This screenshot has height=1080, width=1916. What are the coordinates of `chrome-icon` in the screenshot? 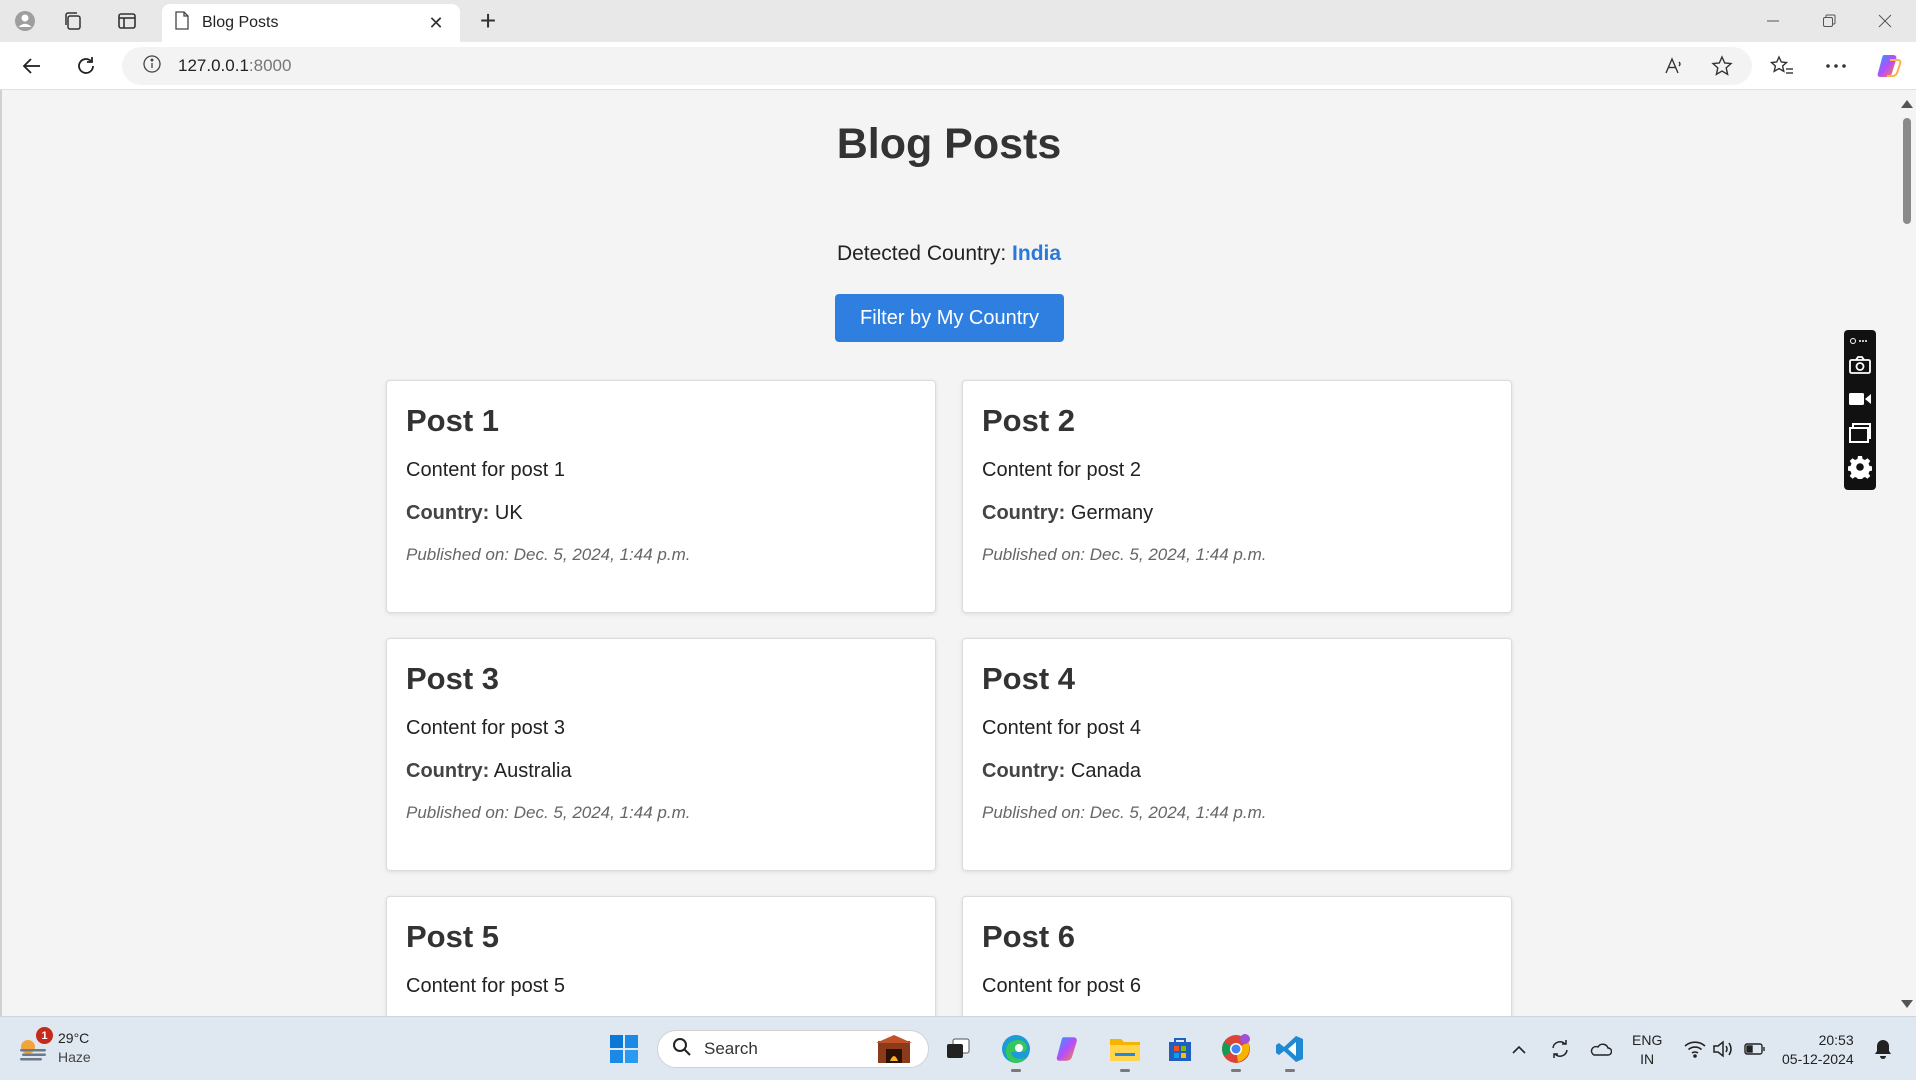 It's located at (1236, 1050).